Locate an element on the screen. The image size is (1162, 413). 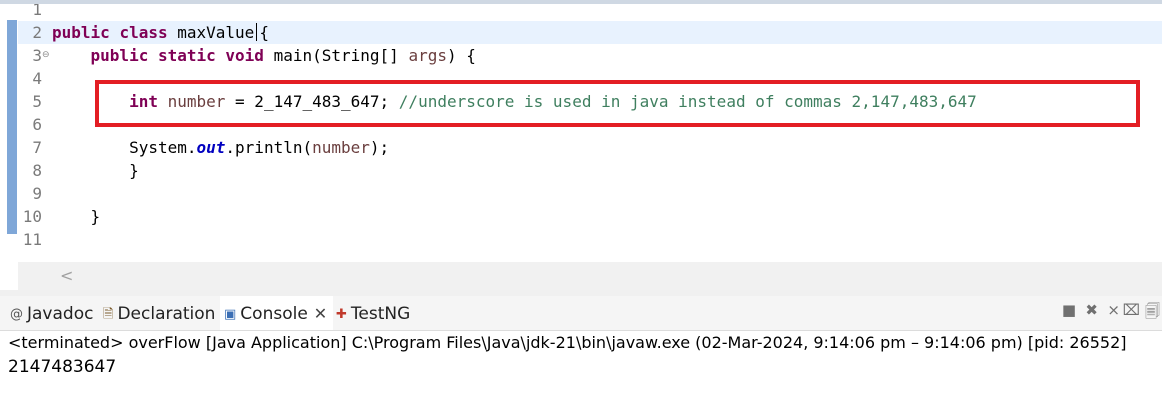
at-icon: @ is located at coordinates (16, 314).